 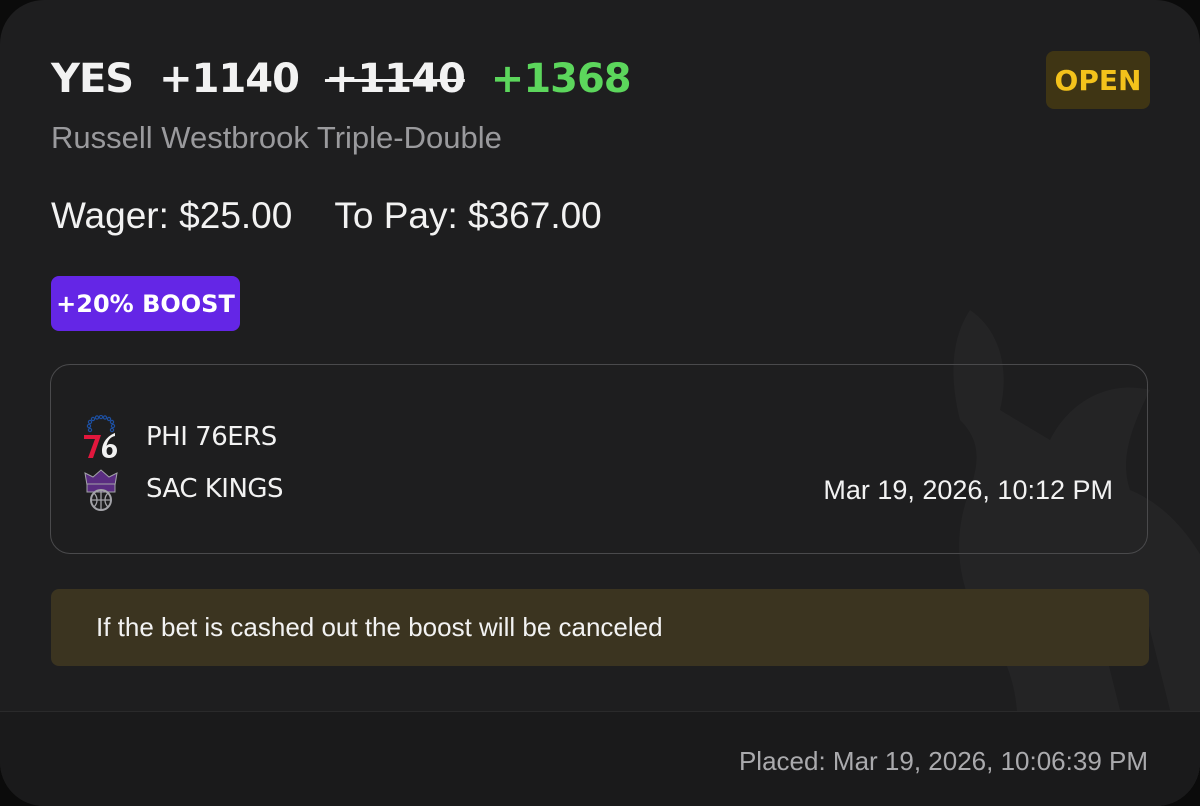 What do you see at coordinates (215, 489) in the screenshot?
I see `team-name-away: SAC KINGS` at bounding box center [215, 489].